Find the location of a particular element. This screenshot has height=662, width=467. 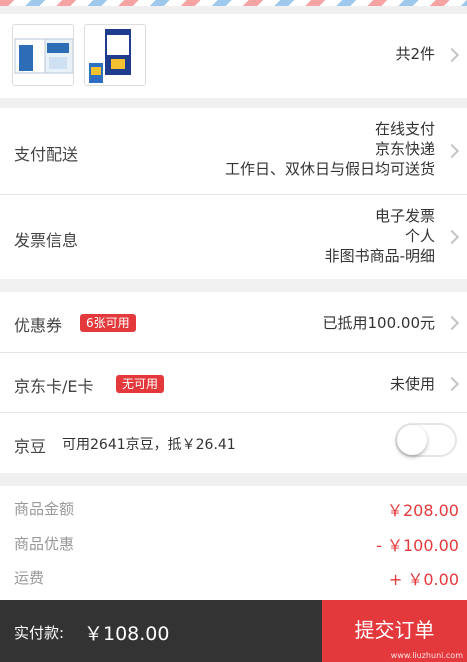

watermark: www.liuzhuni.com is located at coordinates (426, 655).